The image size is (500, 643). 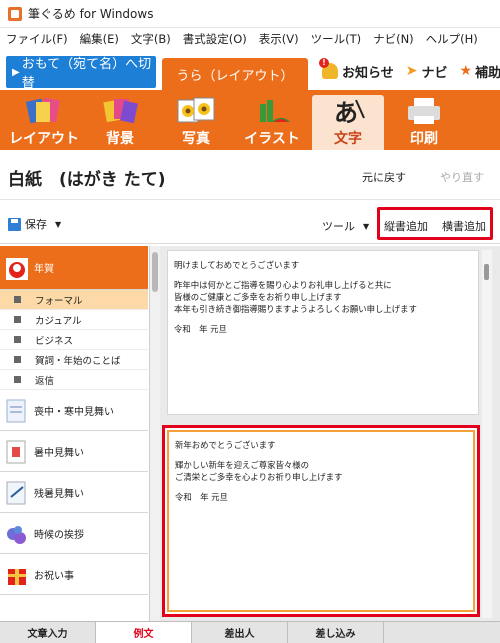 I want to click on tab-text-input: 文章入力, so click(x=48, y=632).